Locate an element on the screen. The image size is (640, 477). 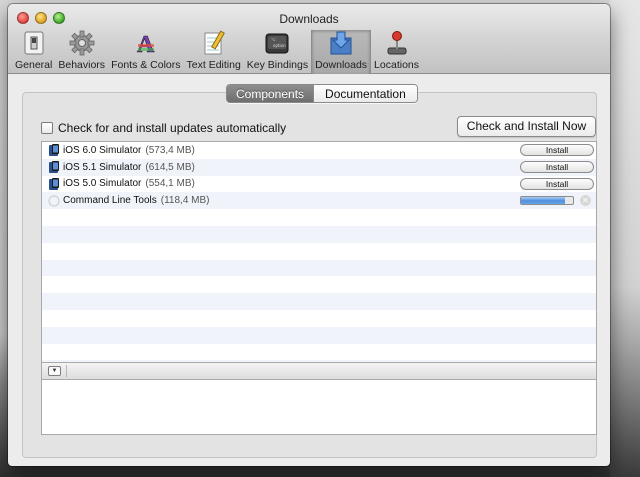
general-switch-icon is located at coordinates (34, 43).